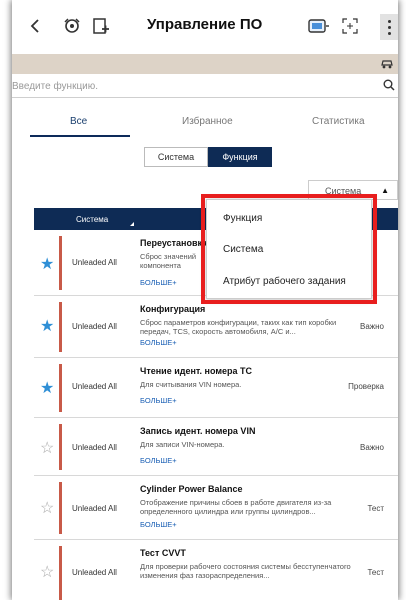 The height and width of the screenshot is (600, 406). What do you see at coordinates (168, 261) in the screenshot?
I see `row-description: Сброс значений компонента` at bounding box center [168, 261].